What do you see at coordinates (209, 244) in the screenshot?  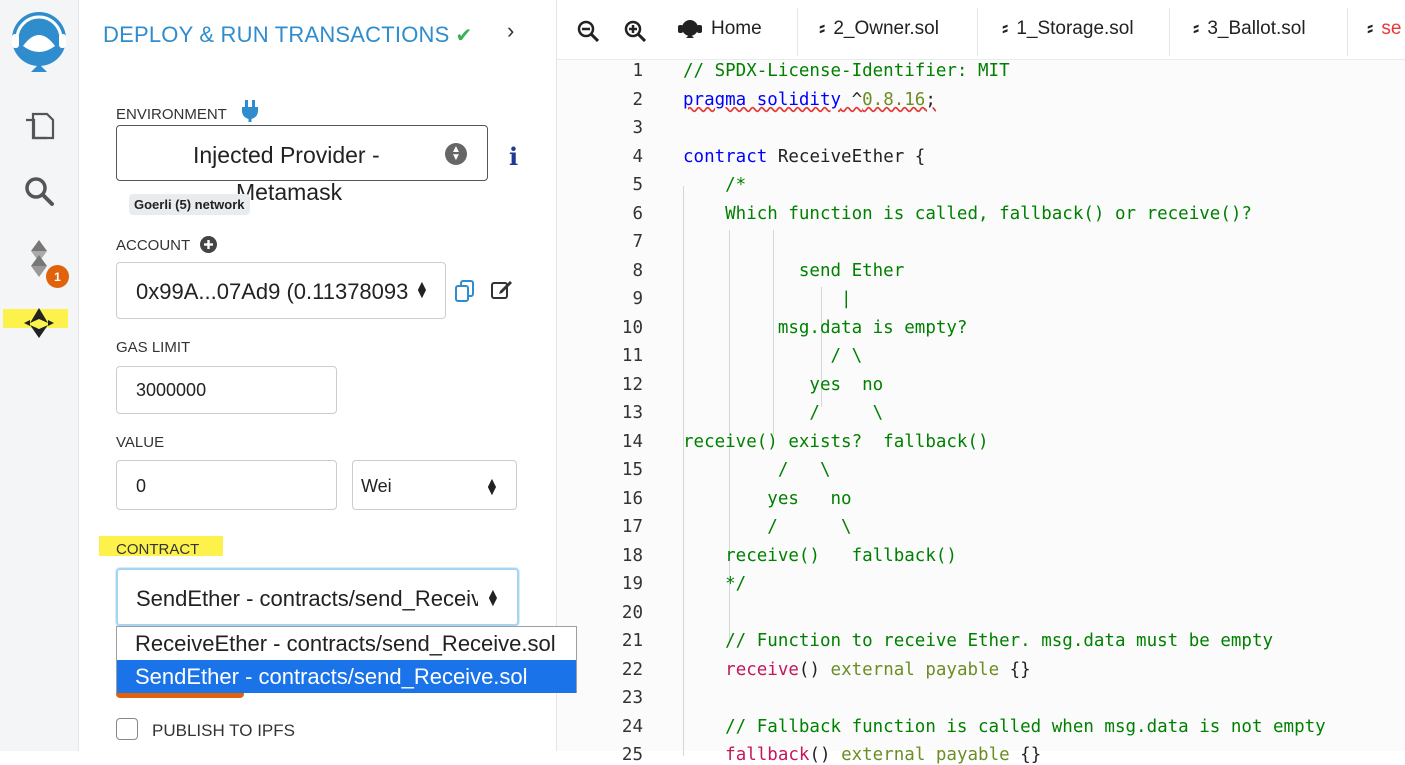 I see `add-account-icon` at bounding box center [209, 244].